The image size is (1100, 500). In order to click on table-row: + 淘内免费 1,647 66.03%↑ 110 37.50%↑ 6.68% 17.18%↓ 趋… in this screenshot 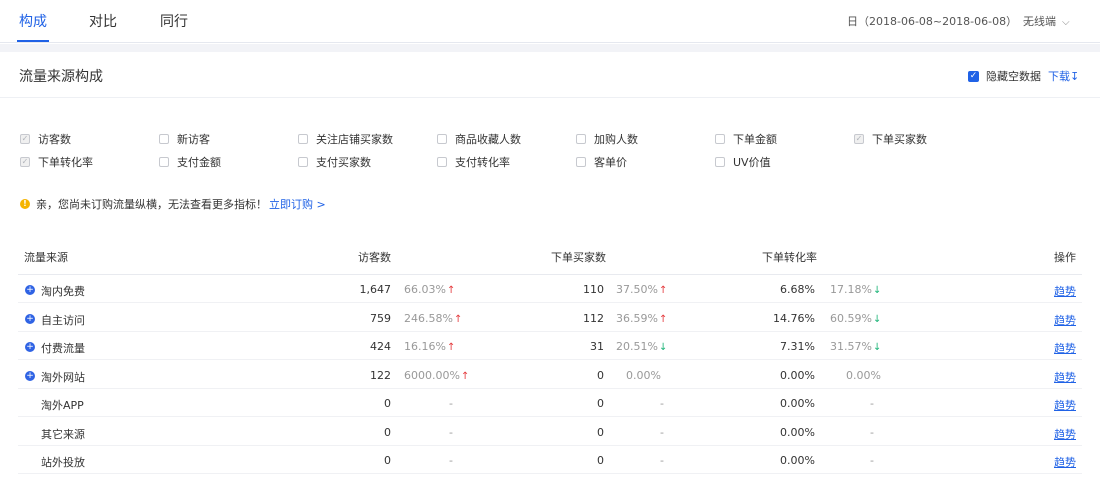, I will do `click(550, 289)`.